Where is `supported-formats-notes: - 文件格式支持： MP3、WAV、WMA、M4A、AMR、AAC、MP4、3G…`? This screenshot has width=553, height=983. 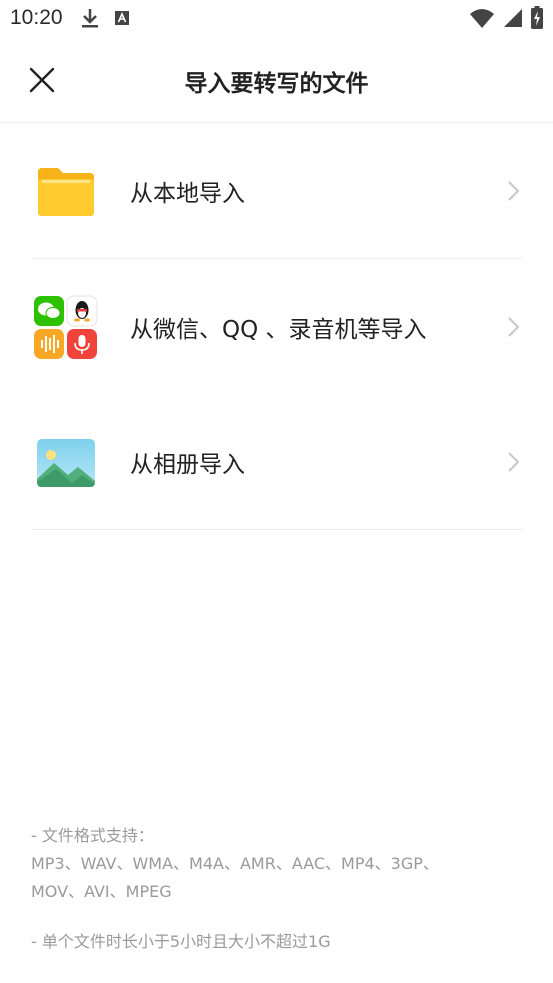
supported-formats-notes: - 文件格式支持： MP3、WAV、WMA、M4A、AMR、AAC、MP4、3G… is located at coordinates (276, 889).